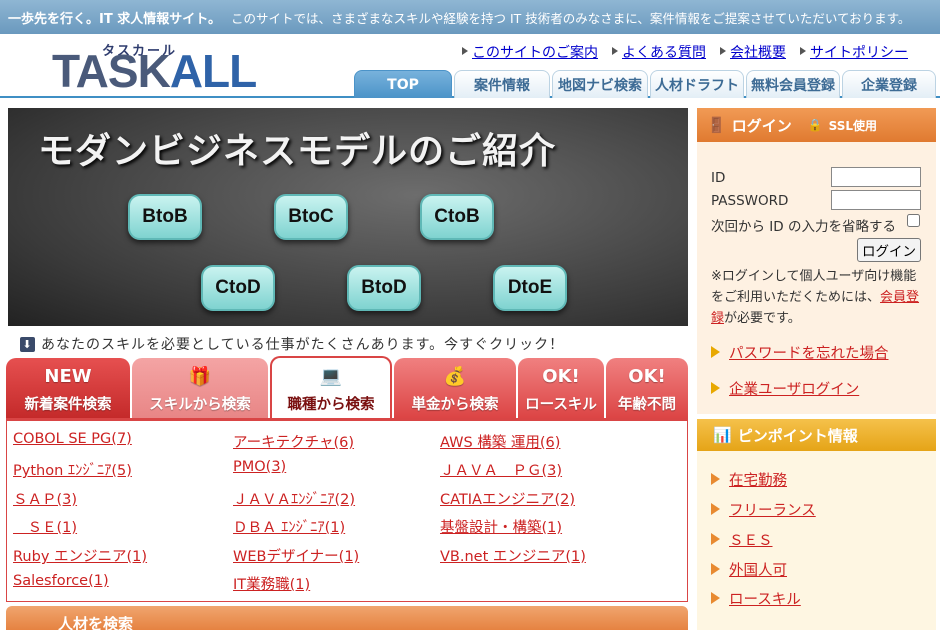 The image size is (940, 630). I want to click on header-links: このサイトのご案内 よくある質問 会社概要 サイトポリシー, so click(685, 52).